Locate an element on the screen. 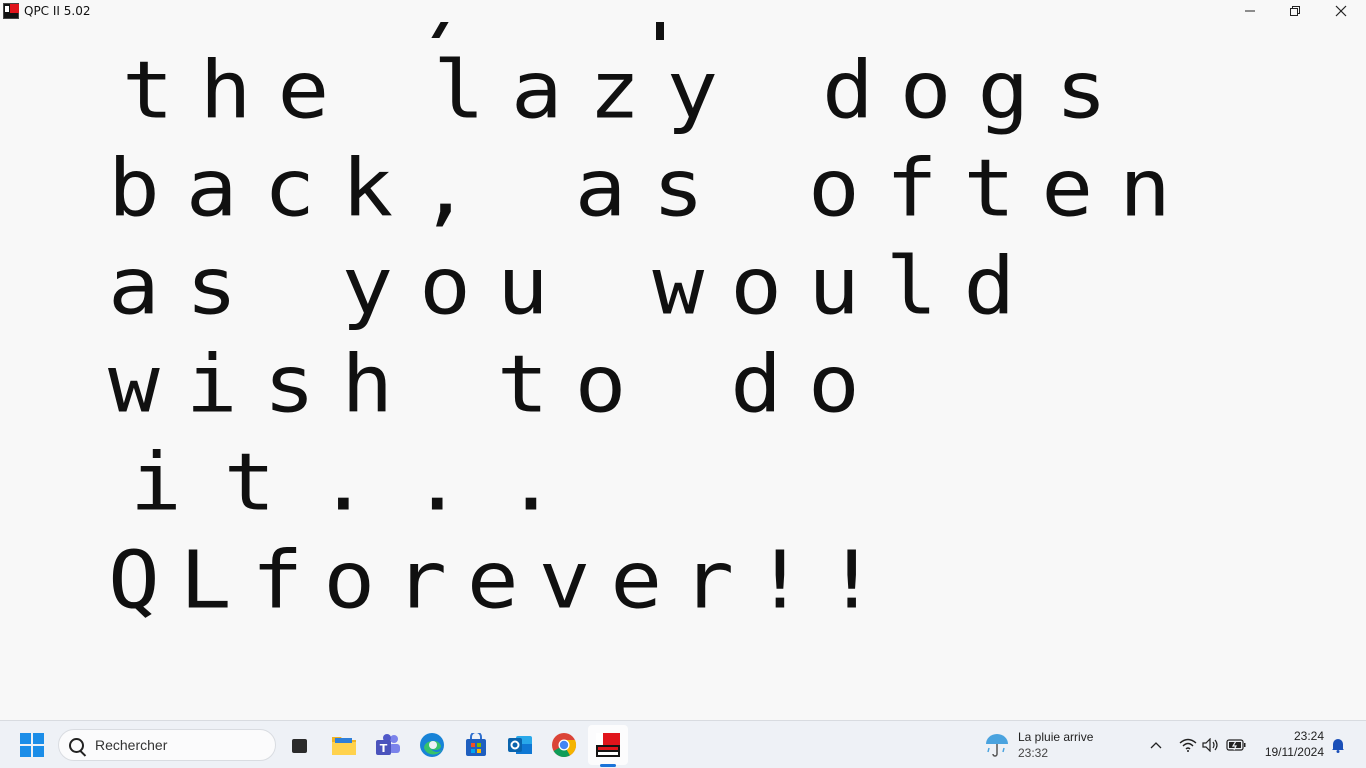  minimize-button is located at coordinates (1250, 11).